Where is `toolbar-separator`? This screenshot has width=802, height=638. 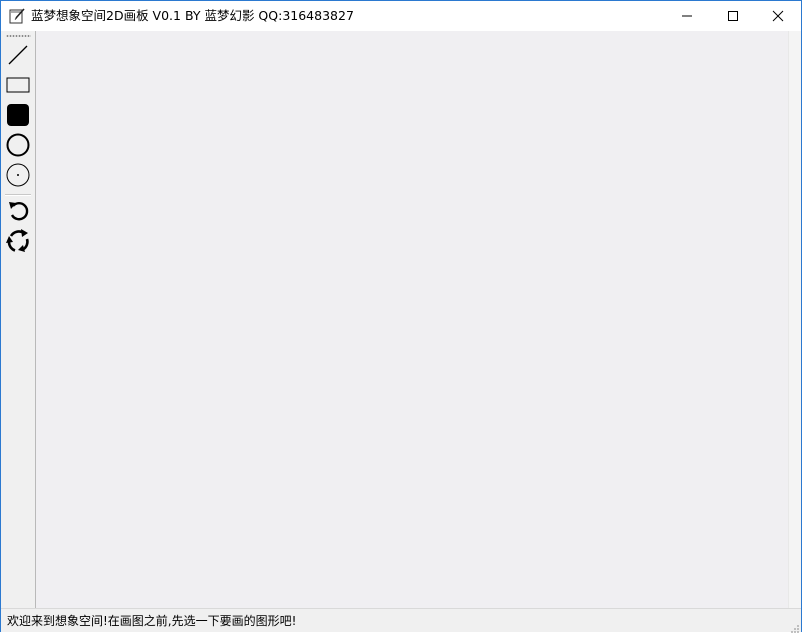
toolbar-separator is located at coordinates (18, 195).